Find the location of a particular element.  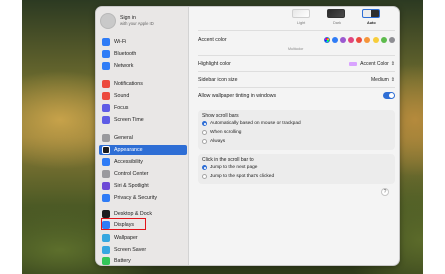

scroll-bars-title: Show scroll bars is located at coordinates (220, 116).